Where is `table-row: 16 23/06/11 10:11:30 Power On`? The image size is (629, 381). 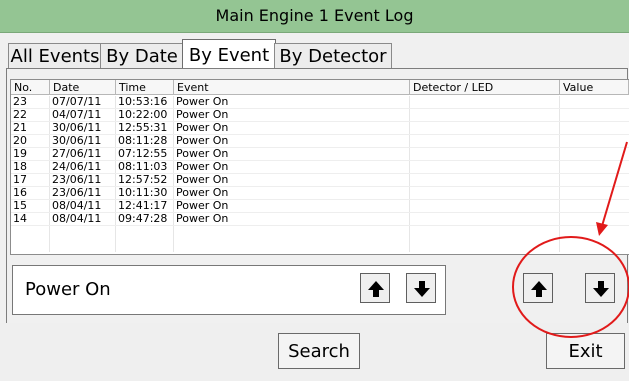
table-row: 16 23/06/11 10:11:30 Power On is located at coordinates (320, 193).